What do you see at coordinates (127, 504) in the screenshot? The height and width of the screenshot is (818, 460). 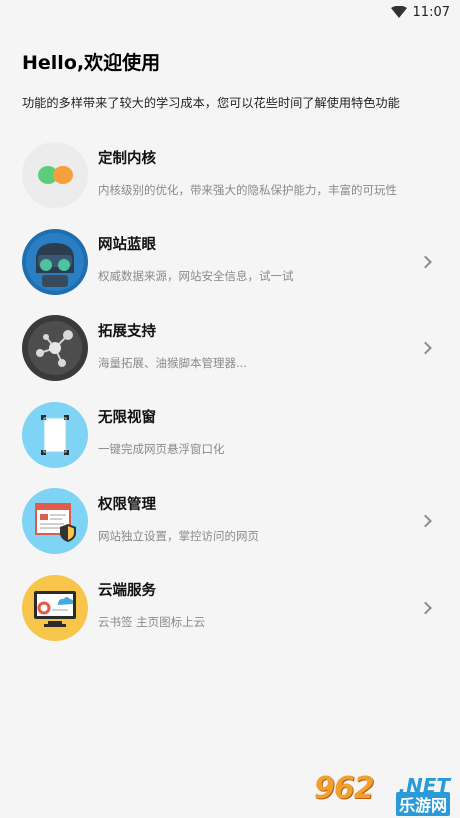 I see `feature-title: 权限管理` at bounding box center [127, 504].